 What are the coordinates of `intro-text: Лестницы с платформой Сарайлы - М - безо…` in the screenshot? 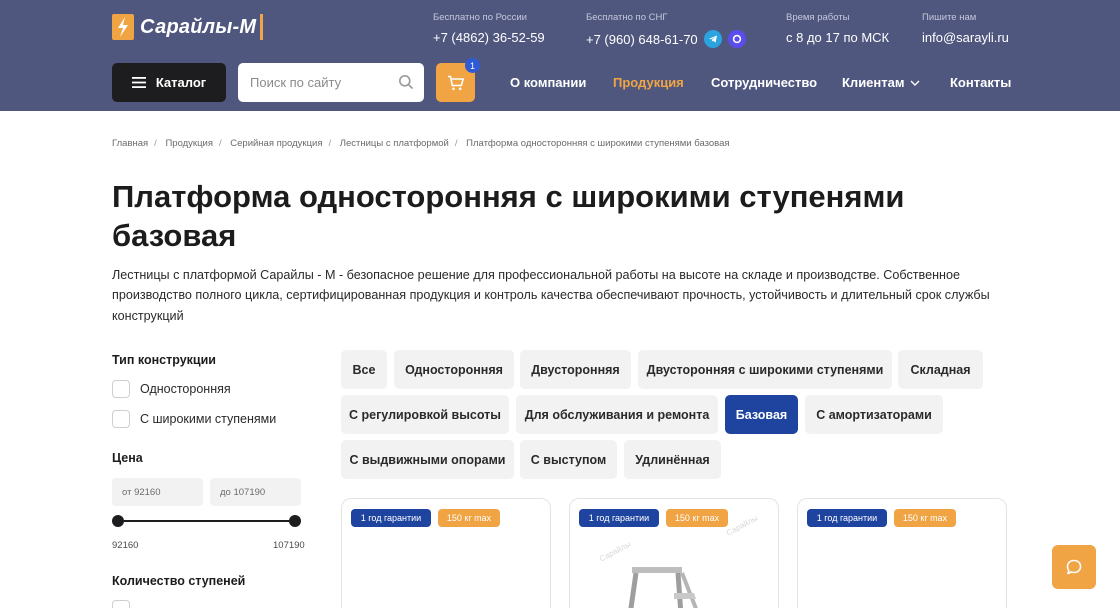 It's located at (551, 295).